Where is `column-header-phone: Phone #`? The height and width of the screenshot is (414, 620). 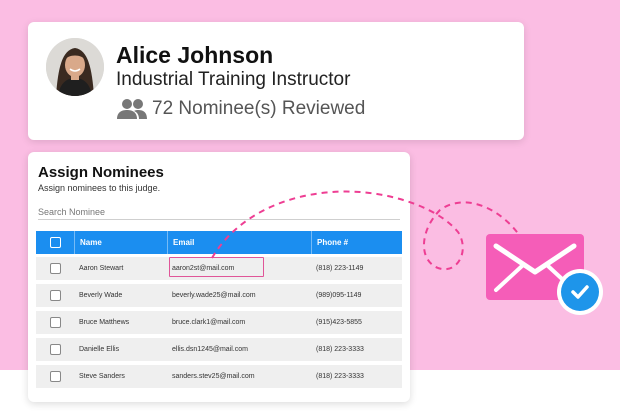 column-header-phone: Phone # is located at coordinates (356, 242).